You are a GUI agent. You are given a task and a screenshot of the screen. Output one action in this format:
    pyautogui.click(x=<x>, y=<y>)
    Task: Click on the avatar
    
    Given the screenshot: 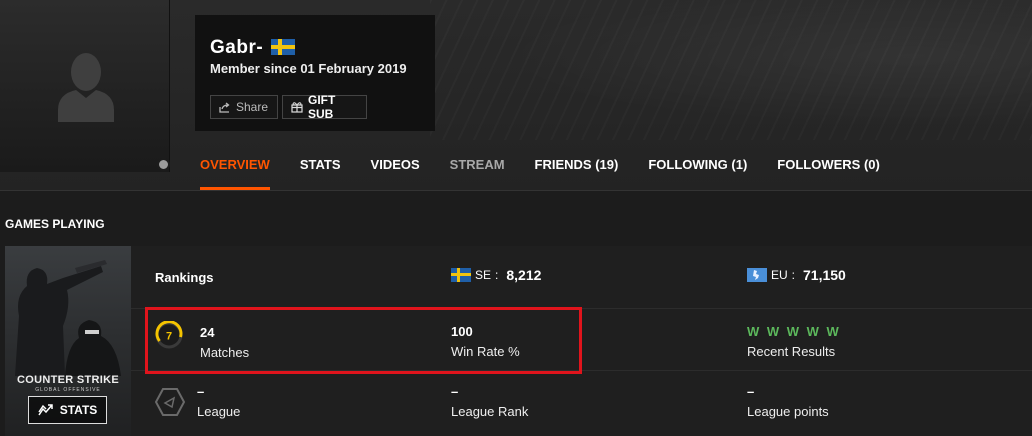 What is the action you would take?
    pyautogui.click(x=85, y=86)
    